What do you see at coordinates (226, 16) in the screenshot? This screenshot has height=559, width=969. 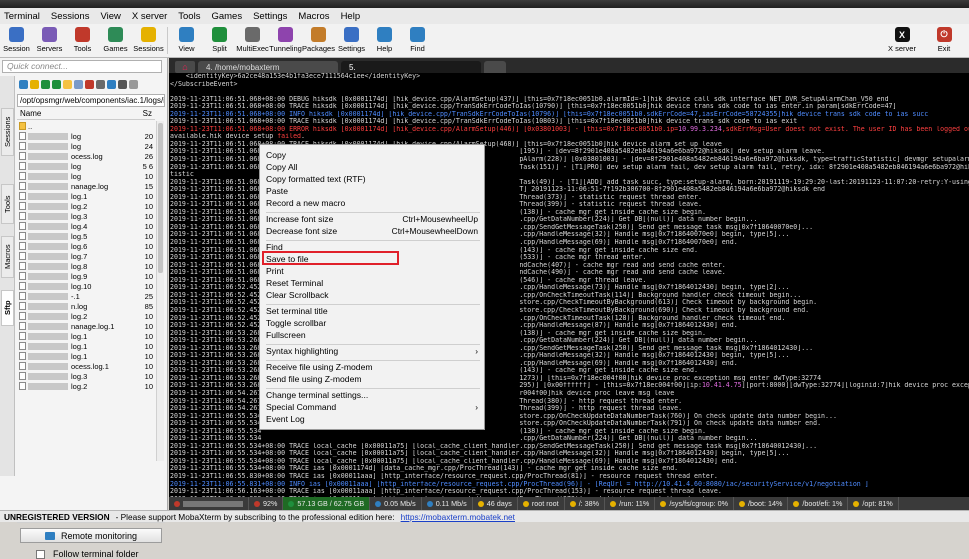 I see `menu-games: Games` at bounding box center [226, 16].